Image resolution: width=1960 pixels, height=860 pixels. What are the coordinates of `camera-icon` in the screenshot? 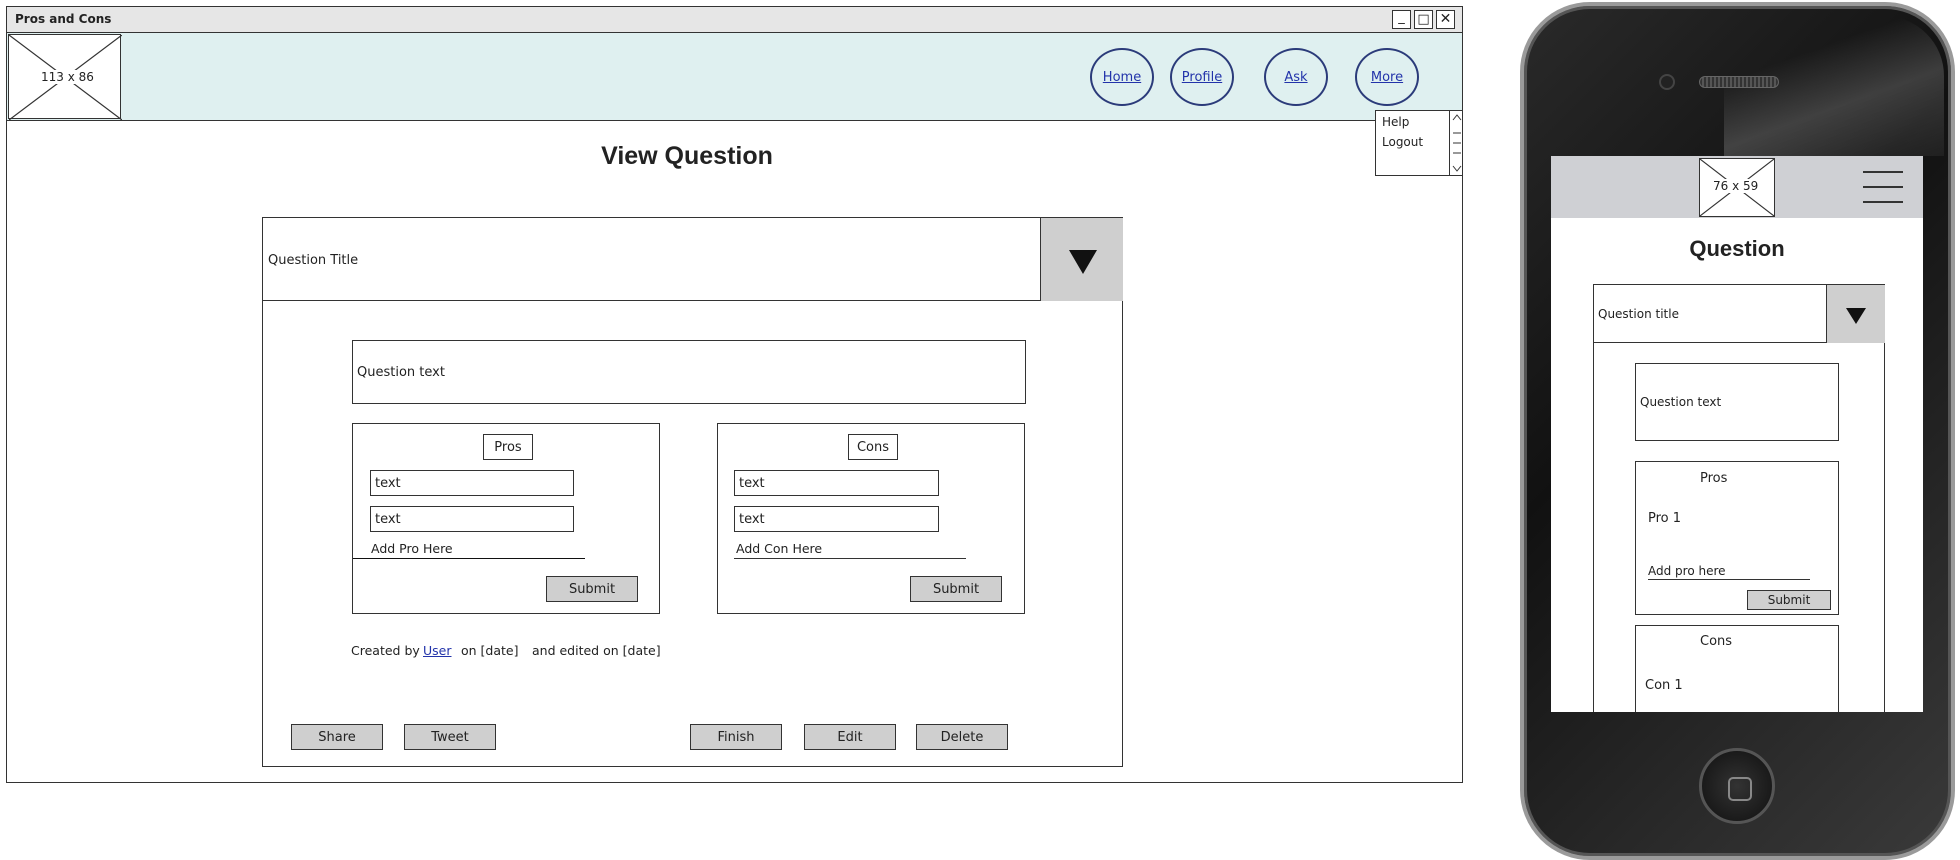 It's located at (1667, 82).